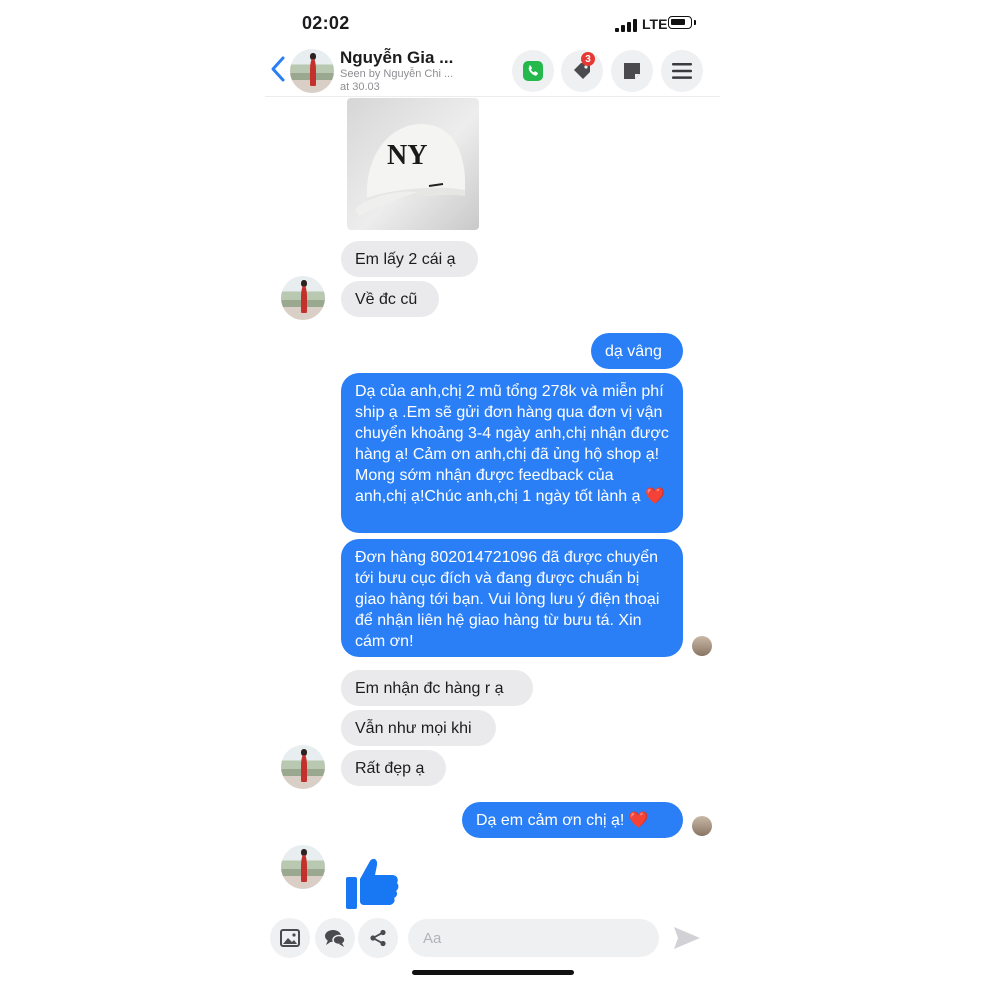  I want to click on message-bubble: Rất đẹp ạ, so click(393, 768).